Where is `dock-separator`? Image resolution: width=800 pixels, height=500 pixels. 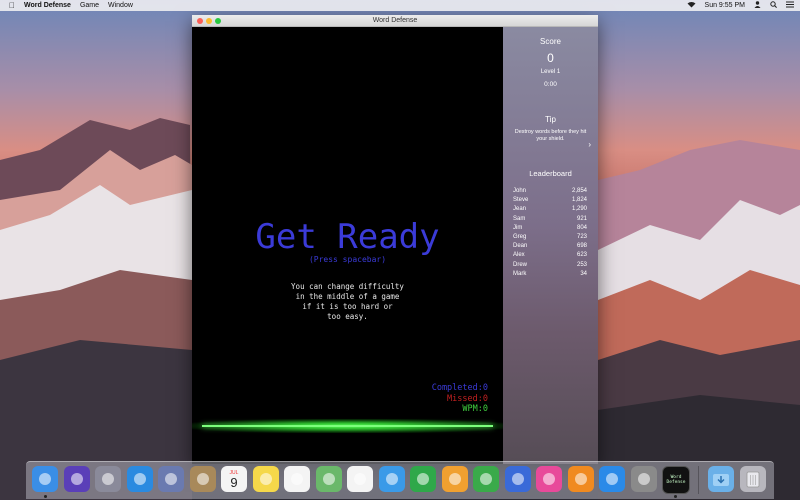
dock-separator is located at coordinates (698, 480).